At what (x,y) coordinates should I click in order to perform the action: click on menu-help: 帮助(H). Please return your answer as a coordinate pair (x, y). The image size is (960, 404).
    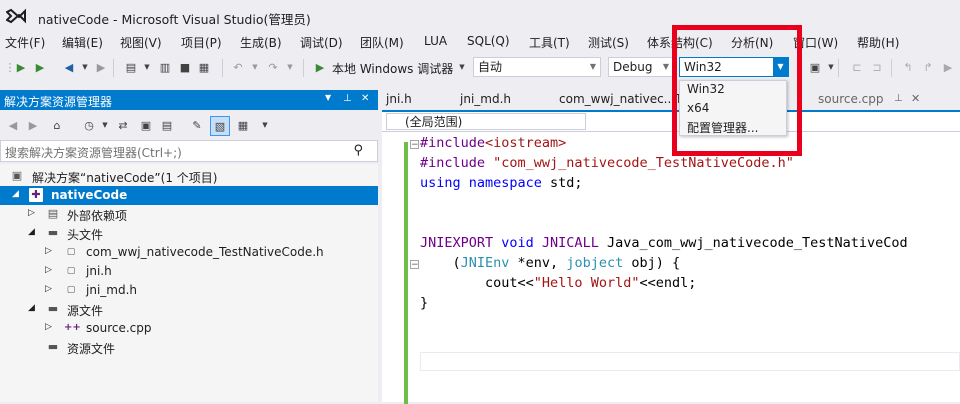
    Looking at the image, I should click on (878, 42).